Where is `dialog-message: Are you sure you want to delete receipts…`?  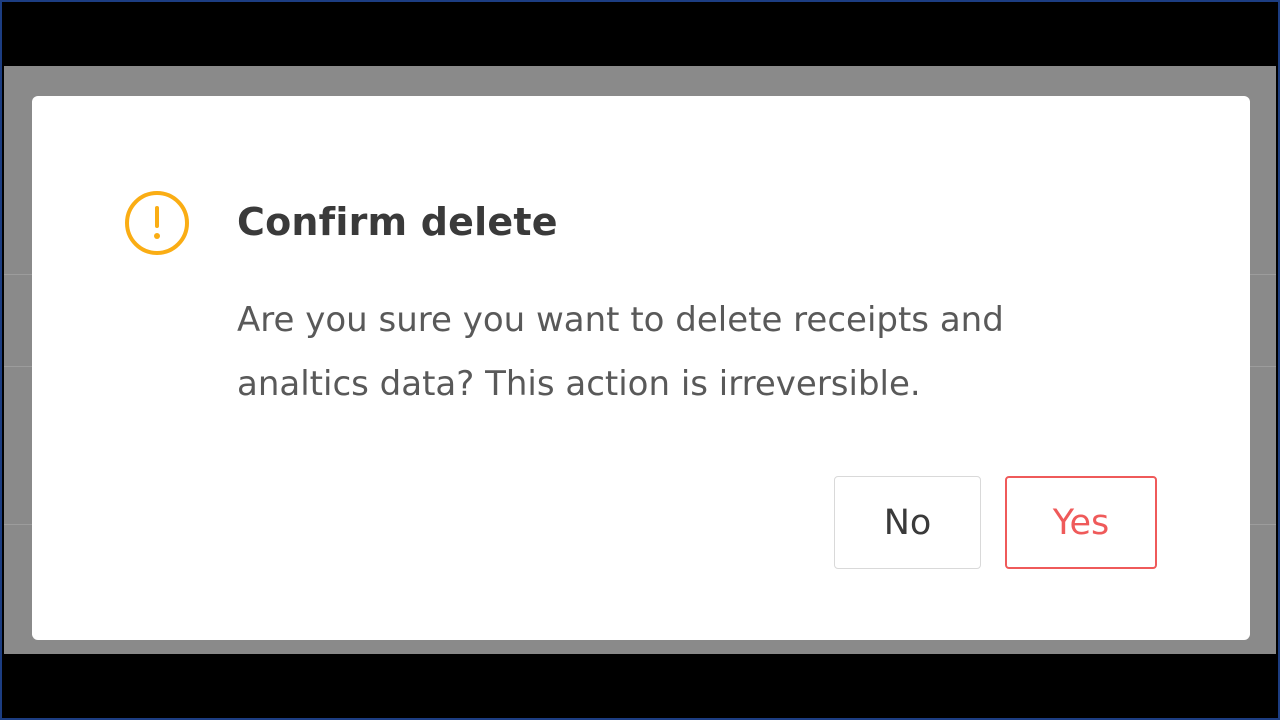 dialog-message: Are you sure you want to delete receipts… is located at coordinates (620, 352).